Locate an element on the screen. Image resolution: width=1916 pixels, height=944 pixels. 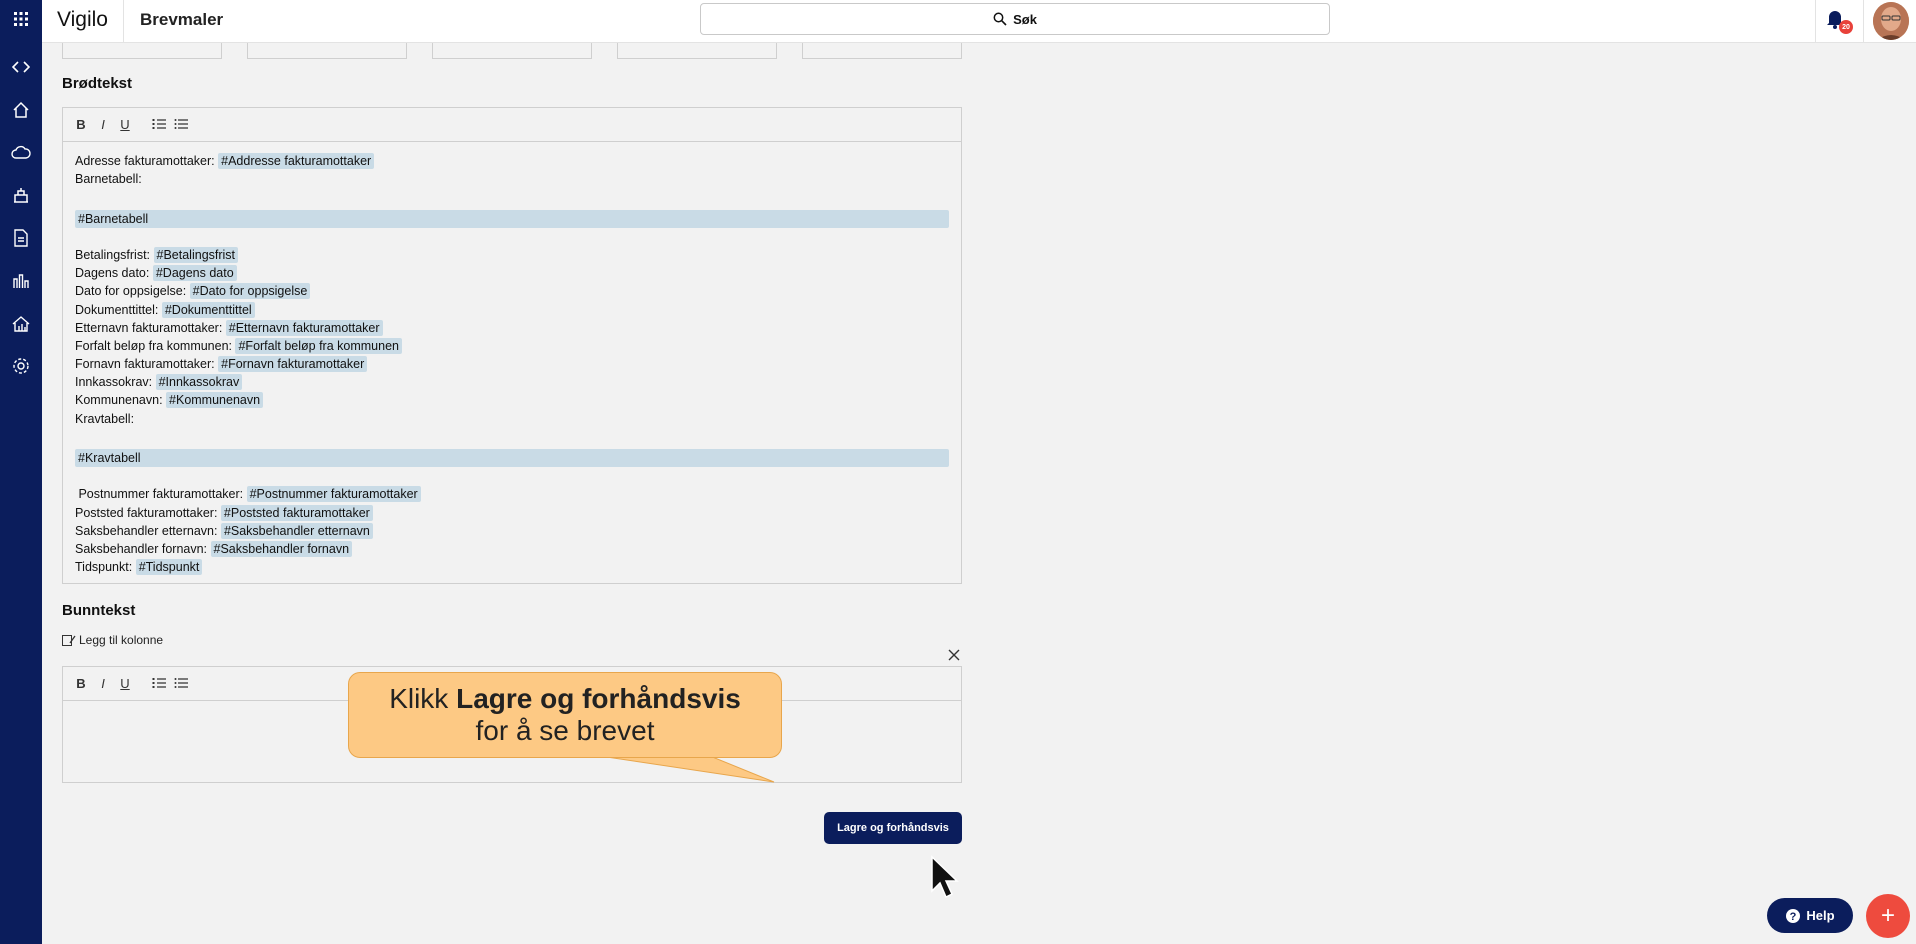
cloud-icon is located at coordinates (21, 153).